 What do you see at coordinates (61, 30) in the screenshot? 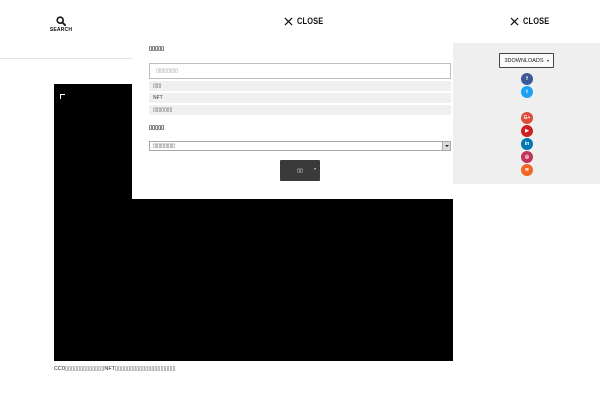
I see `search-label: SEARCH` at bounding box center [61, 30].